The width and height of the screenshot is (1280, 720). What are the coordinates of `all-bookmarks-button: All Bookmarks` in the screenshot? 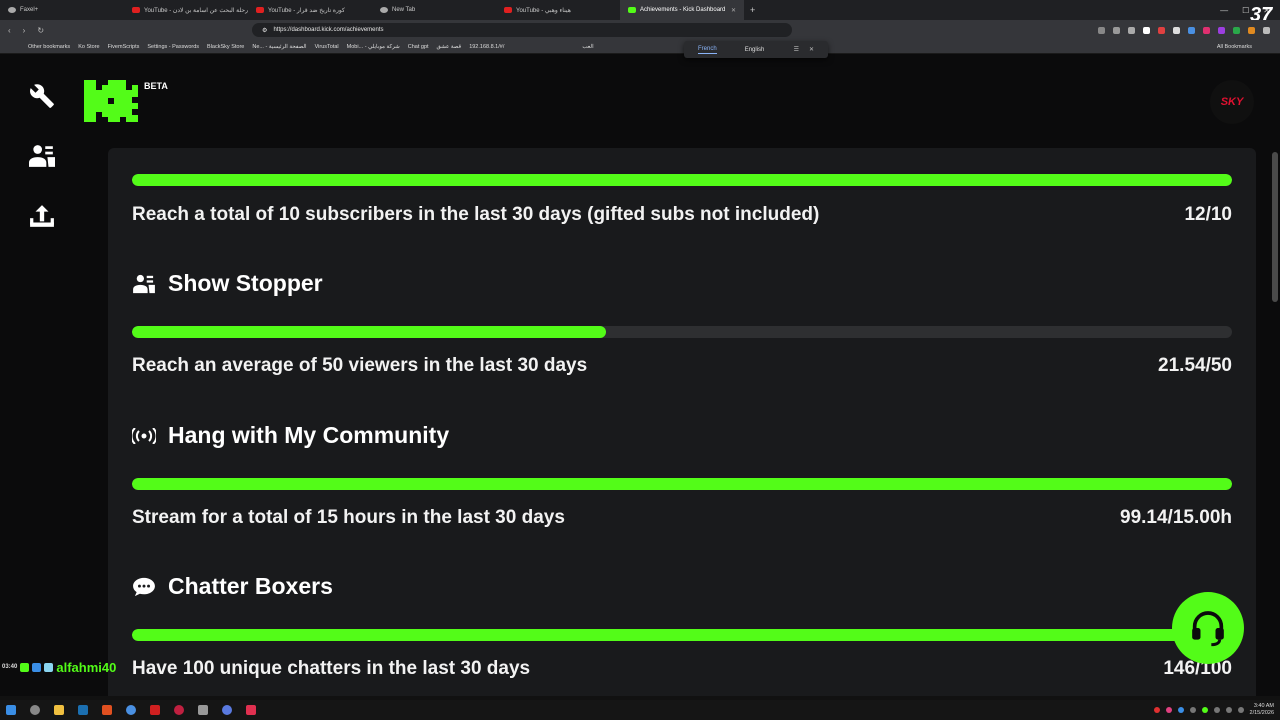 It's located at (1234, 47).